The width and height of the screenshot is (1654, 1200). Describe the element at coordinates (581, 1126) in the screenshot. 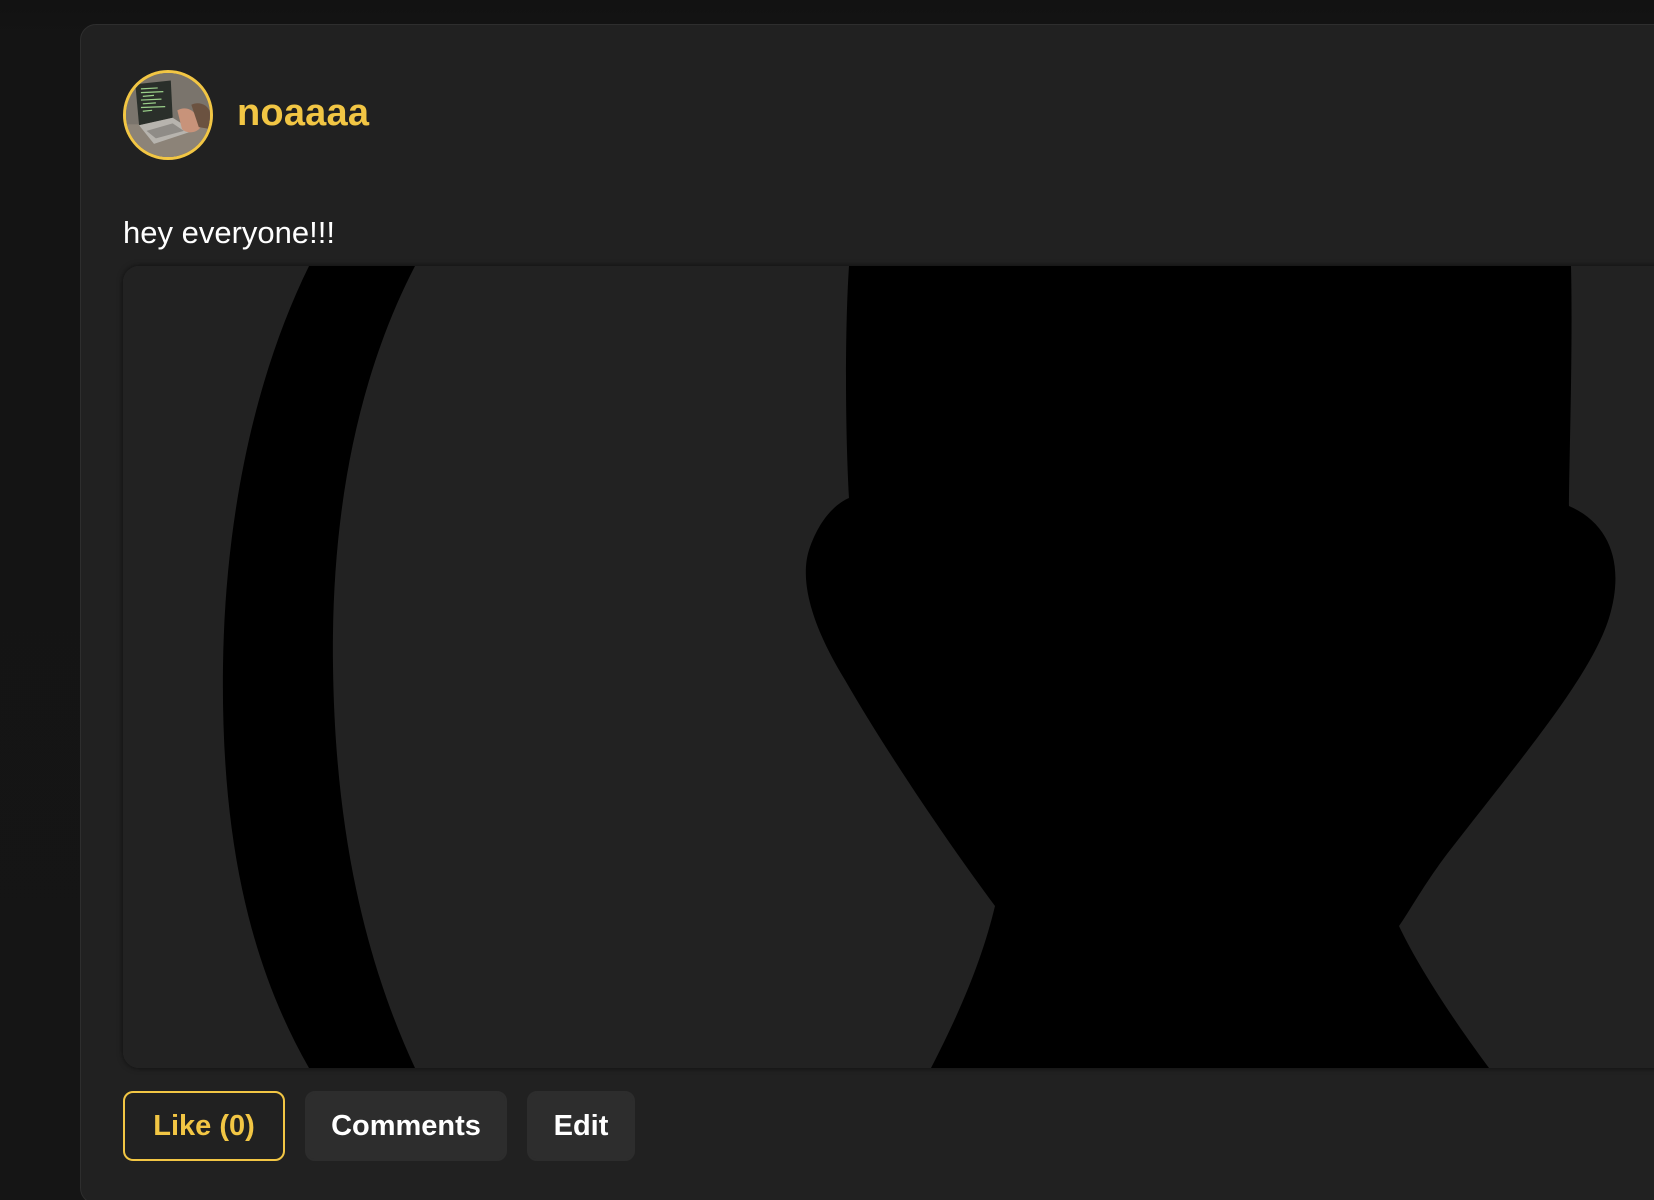

I see `edit-button: Edit` at that location.